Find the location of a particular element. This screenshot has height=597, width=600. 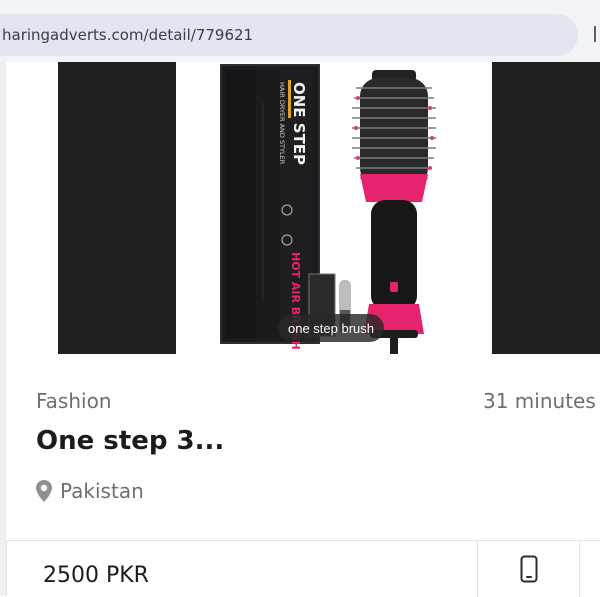

image-caption-text: one step brush is located at coordinates (331, 328).